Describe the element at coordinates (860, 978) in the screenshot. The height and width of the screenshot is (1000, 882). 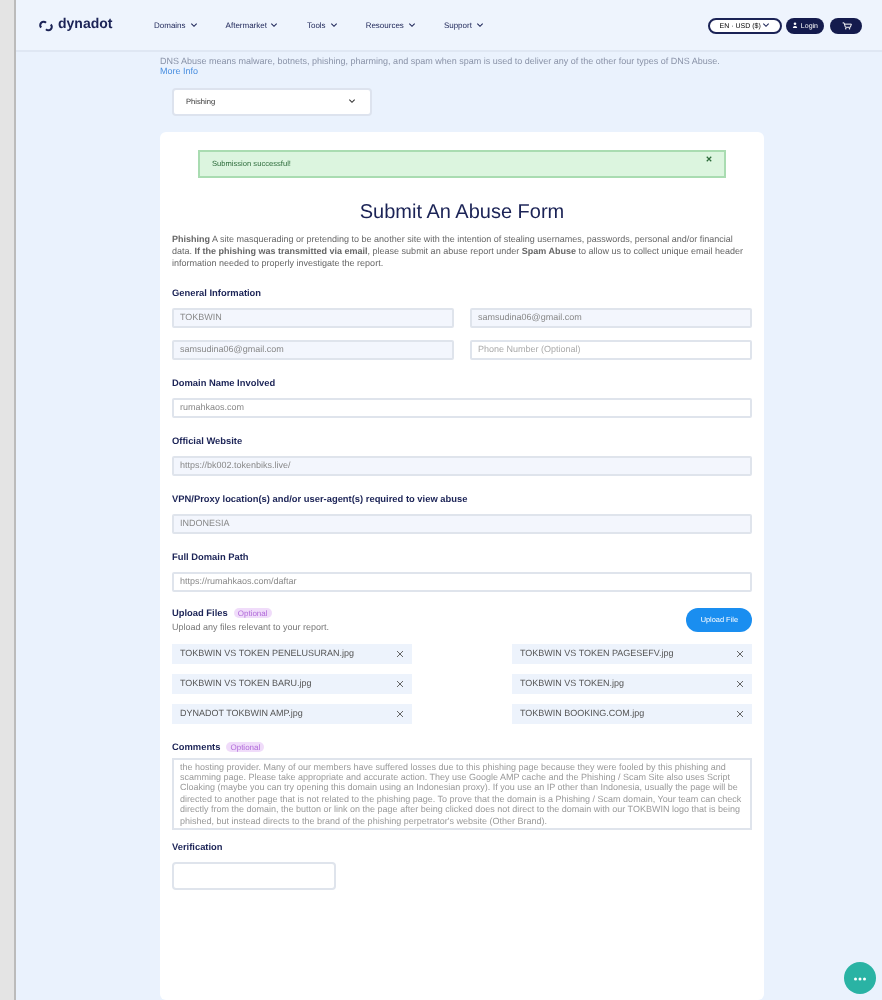
I see `dots-icon` at that location.